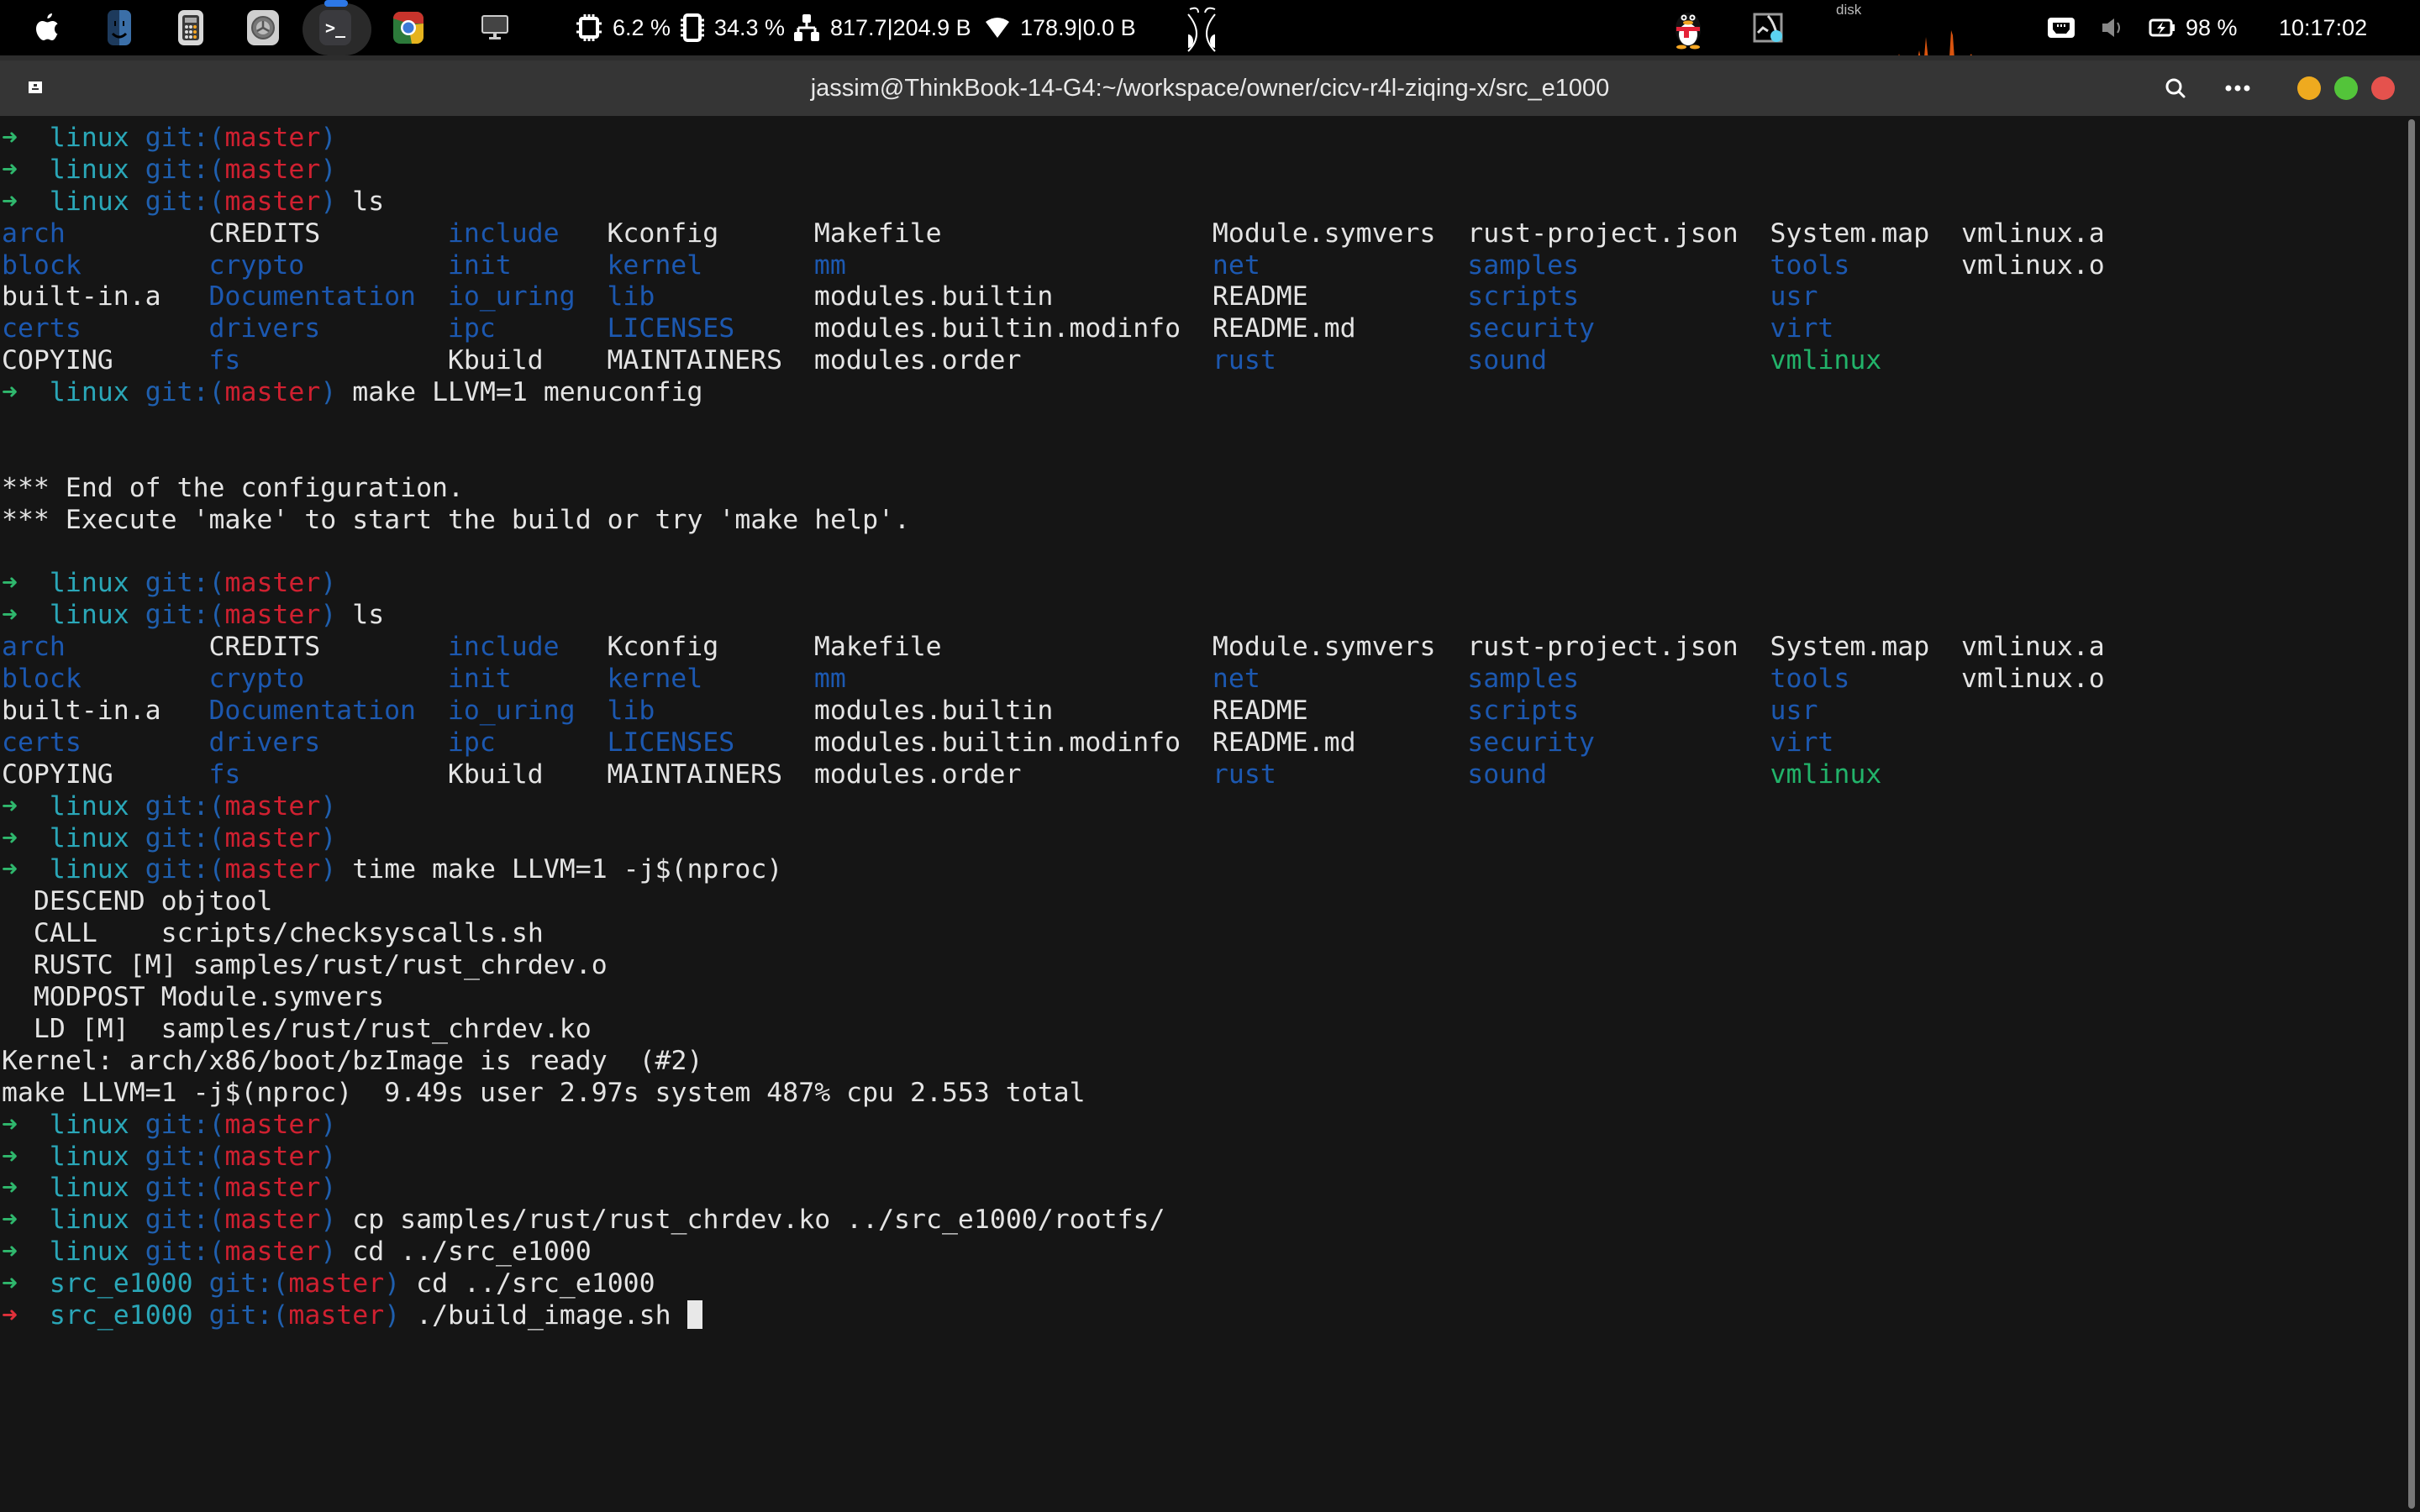 This screenshot has width=2420, height=1512. Describe the element at coordinates (807, 27) in the screenshot. I see `network-icon` at that location.